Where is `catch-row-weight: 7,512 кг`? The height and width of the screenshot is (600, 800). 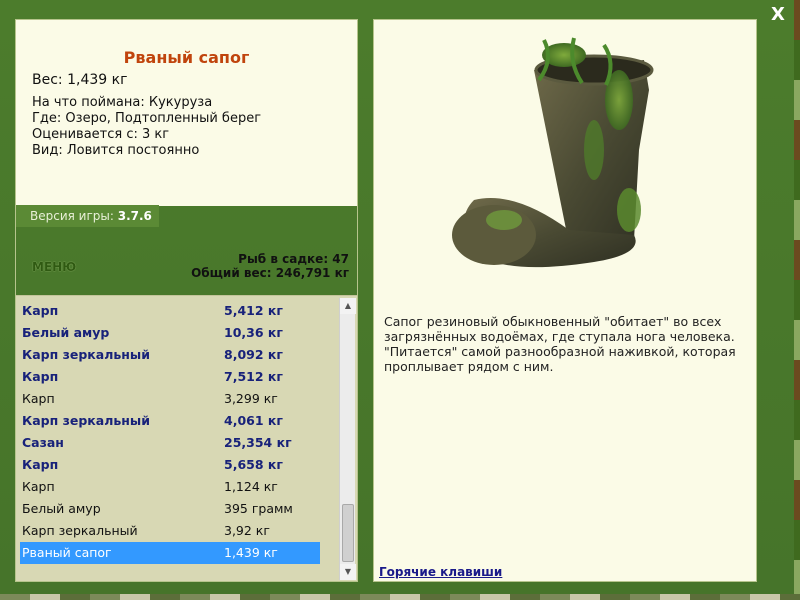
catch-row-weight: 7,512 кг is located at coordinates (253, 376).